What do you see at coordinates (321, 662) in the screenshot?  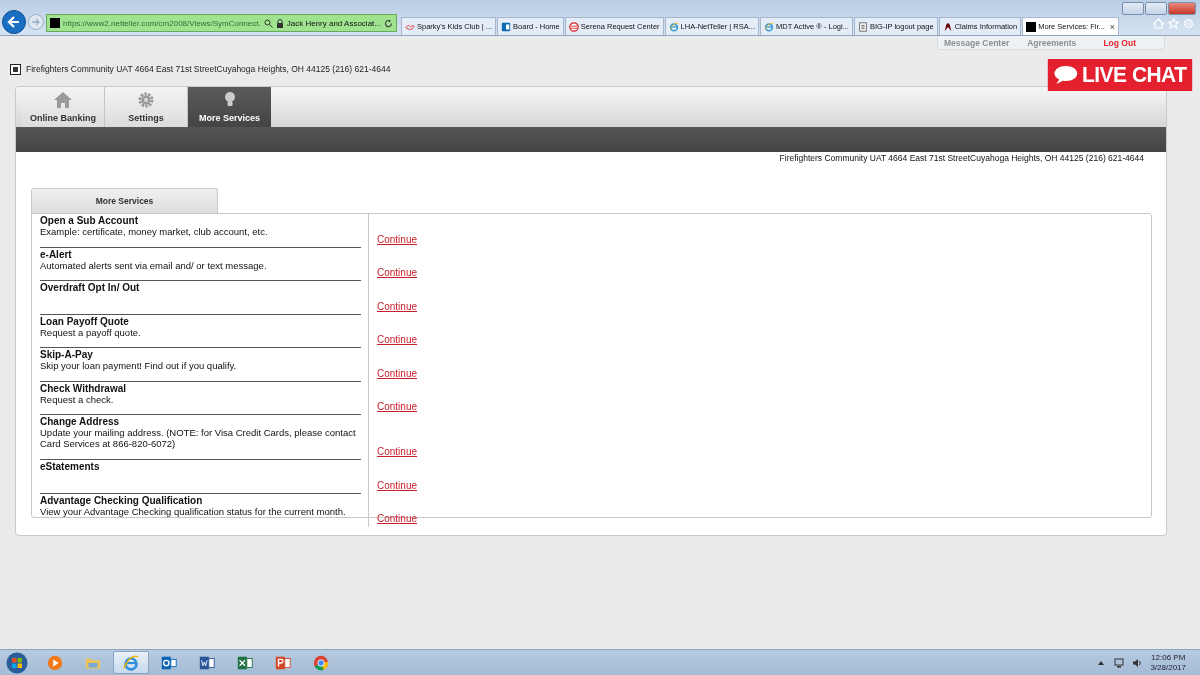 I see `chrome-icon` at bounding box center [321, 662].